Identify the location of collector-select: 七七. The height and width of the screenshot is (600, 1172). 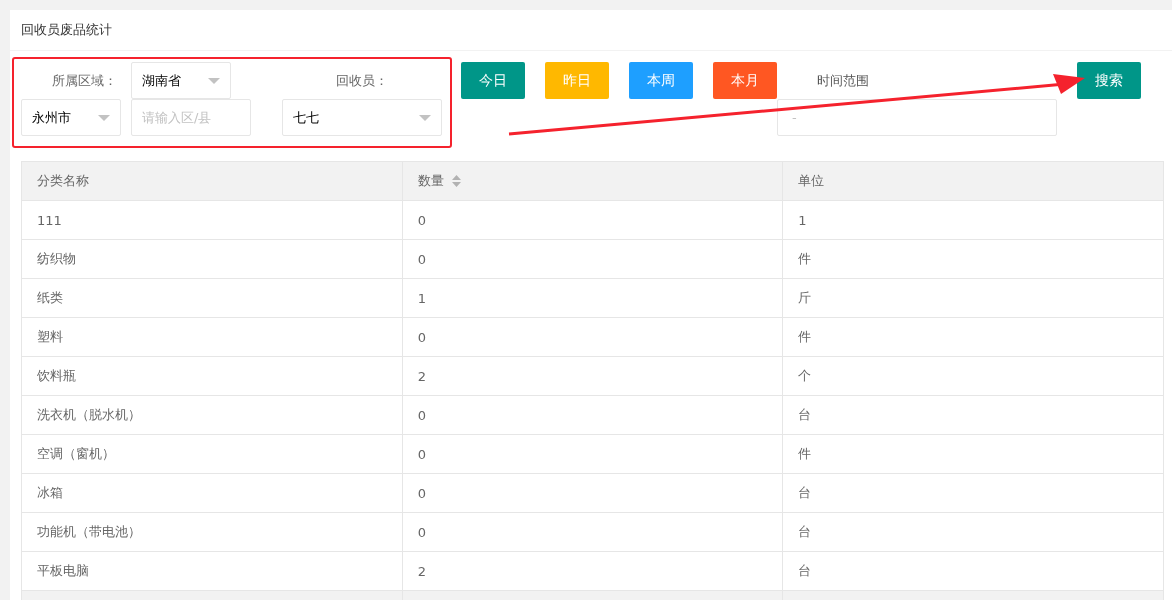
(362, 117).